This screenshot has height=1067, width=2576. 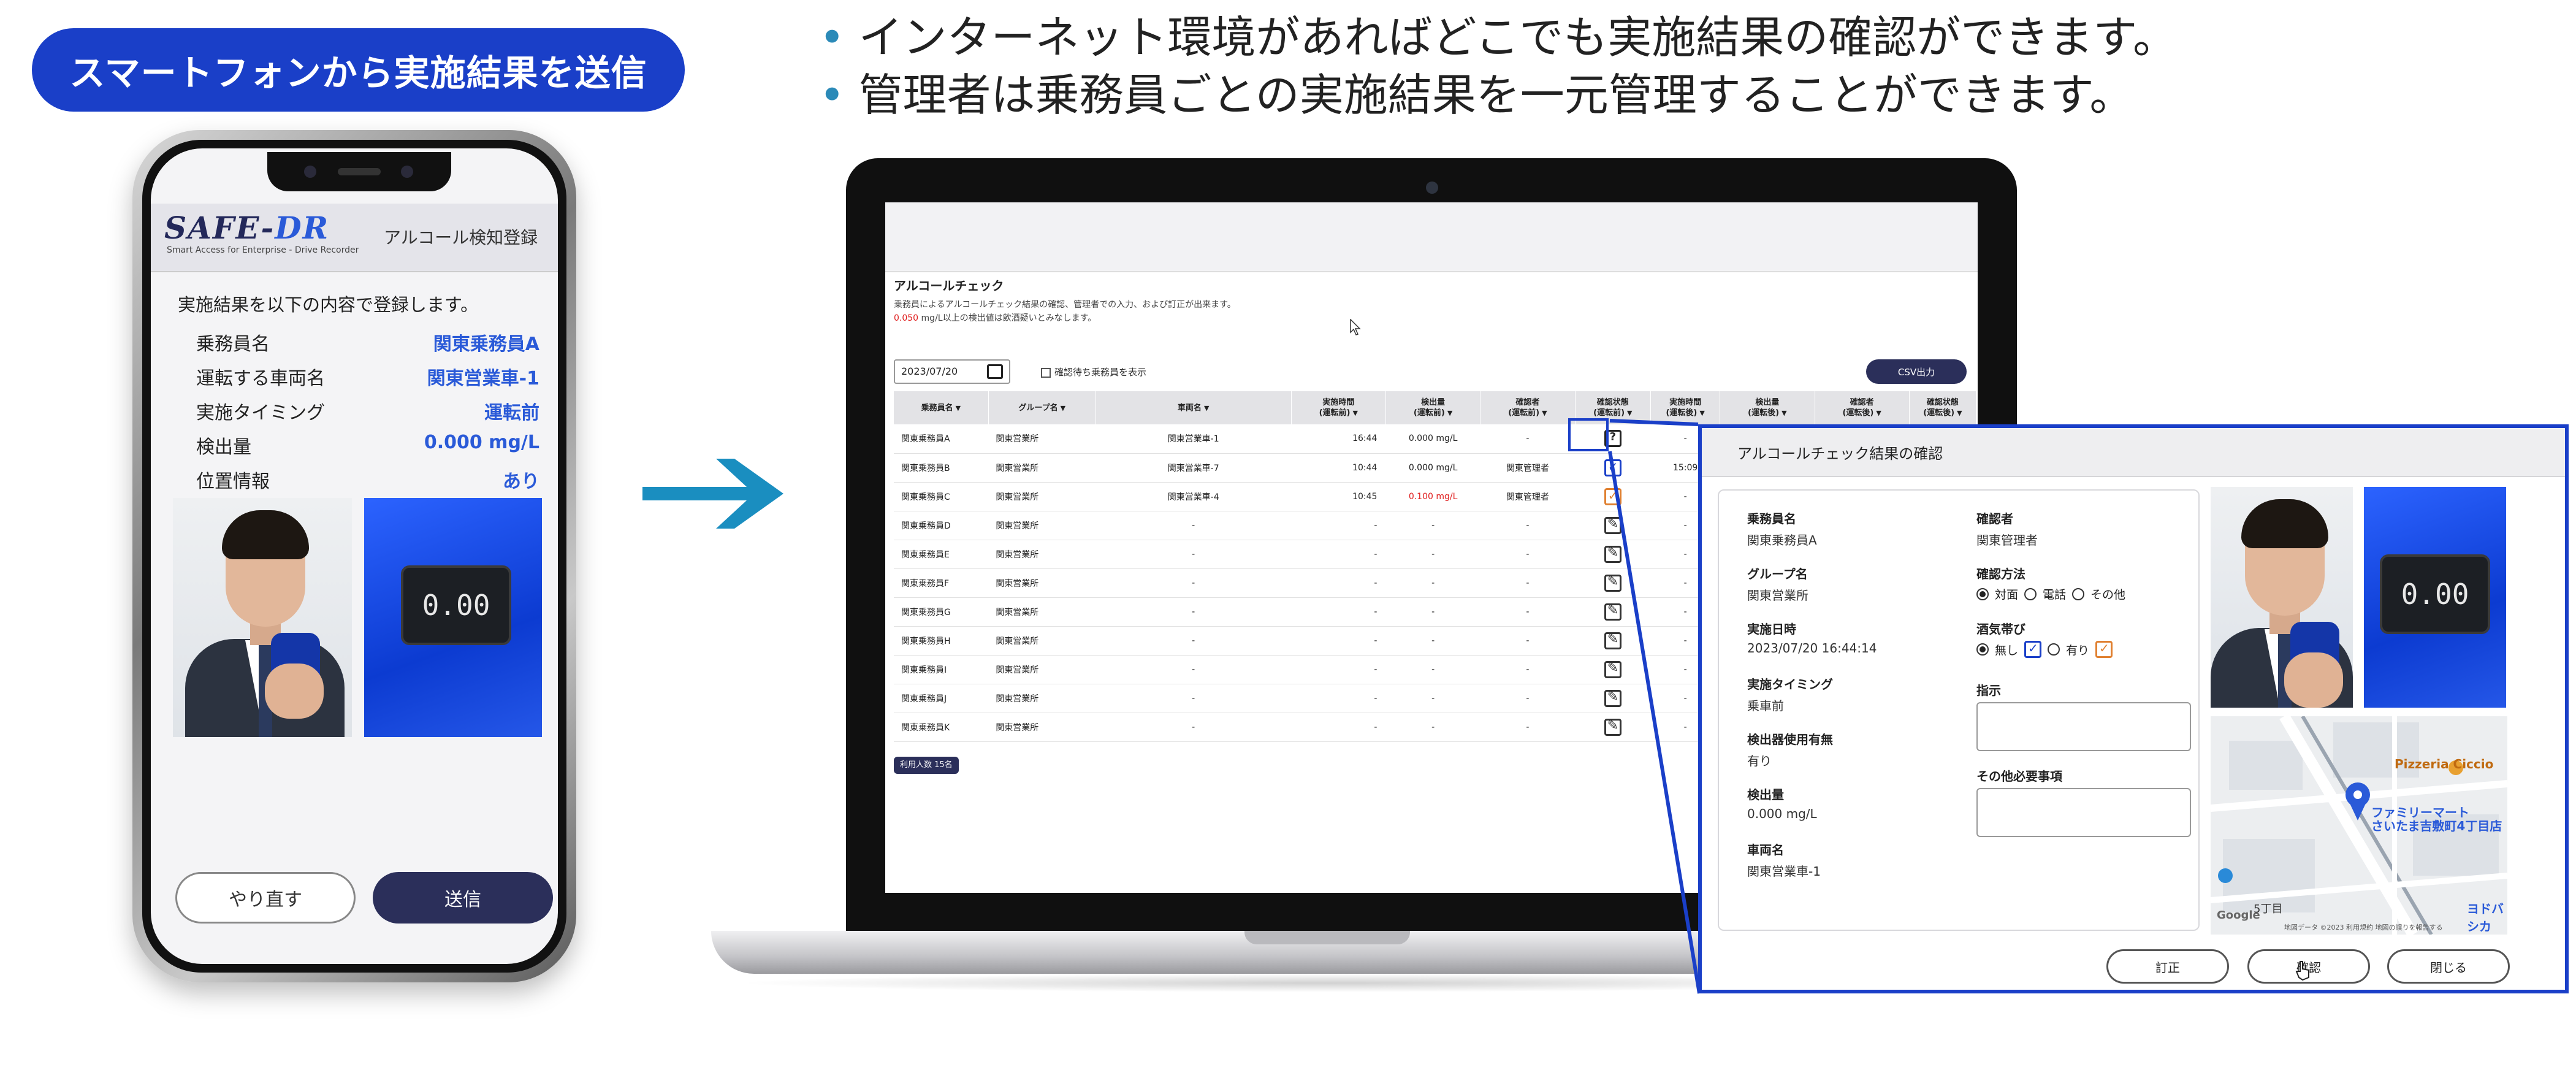 What do you see at coordinates (2448, 967) in the screenshot?
I see `close-button: 閉じる` at bounding box center [2448, 967].